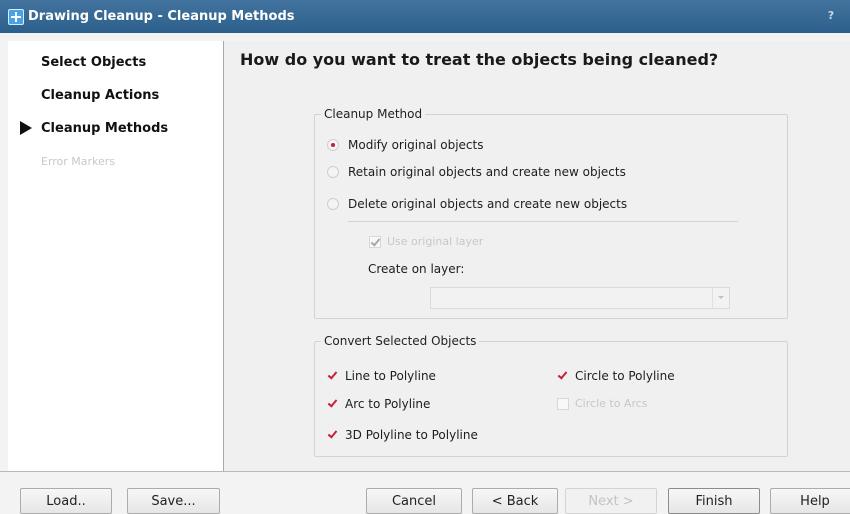 The image size is (850, 514). Describe the element at coordinates (411, 435) in the screenshot. I see `3d-polyline-to-polyline-label: 3D Polyline to Polyline` at that location.